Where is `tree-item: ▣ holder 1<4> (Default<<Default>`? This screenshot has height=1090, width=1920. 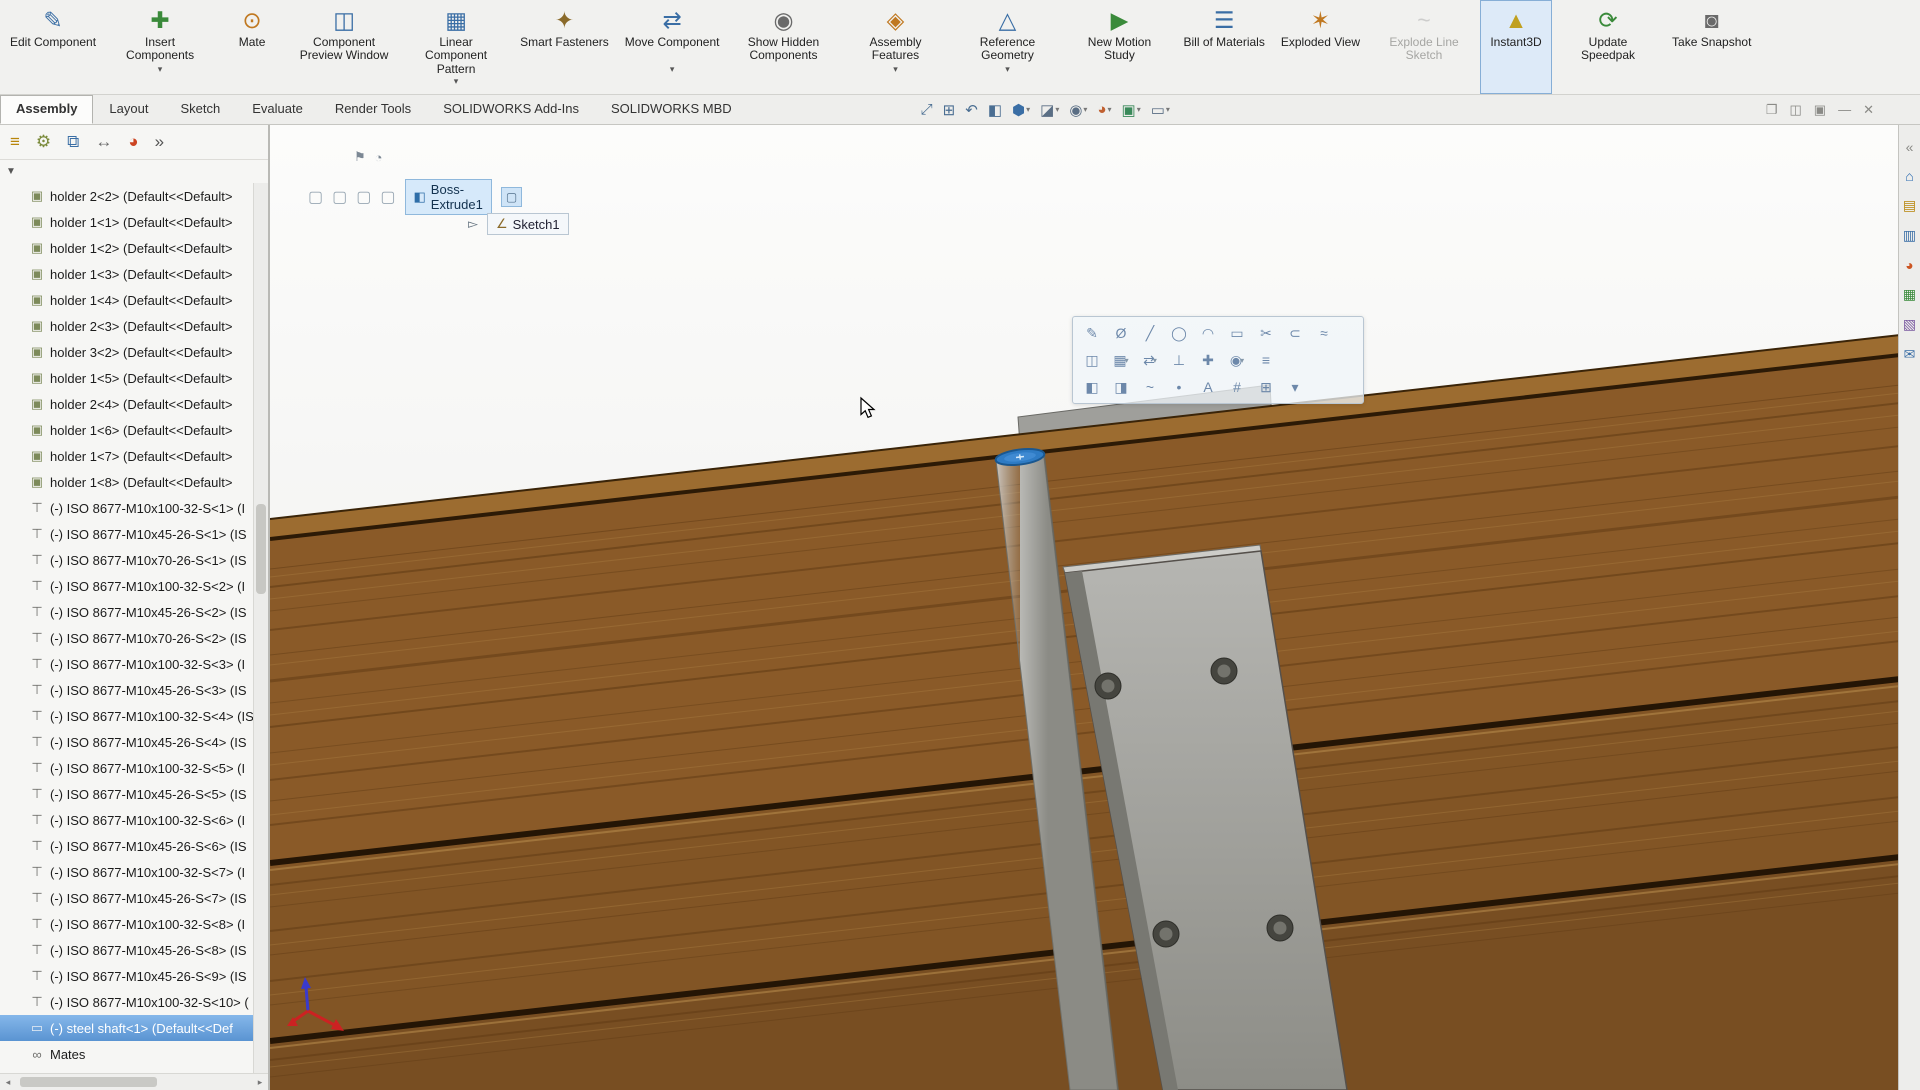
tree-item: ▣ holder 1<4> (Default<<Default> is located at coordinates (127, 300).